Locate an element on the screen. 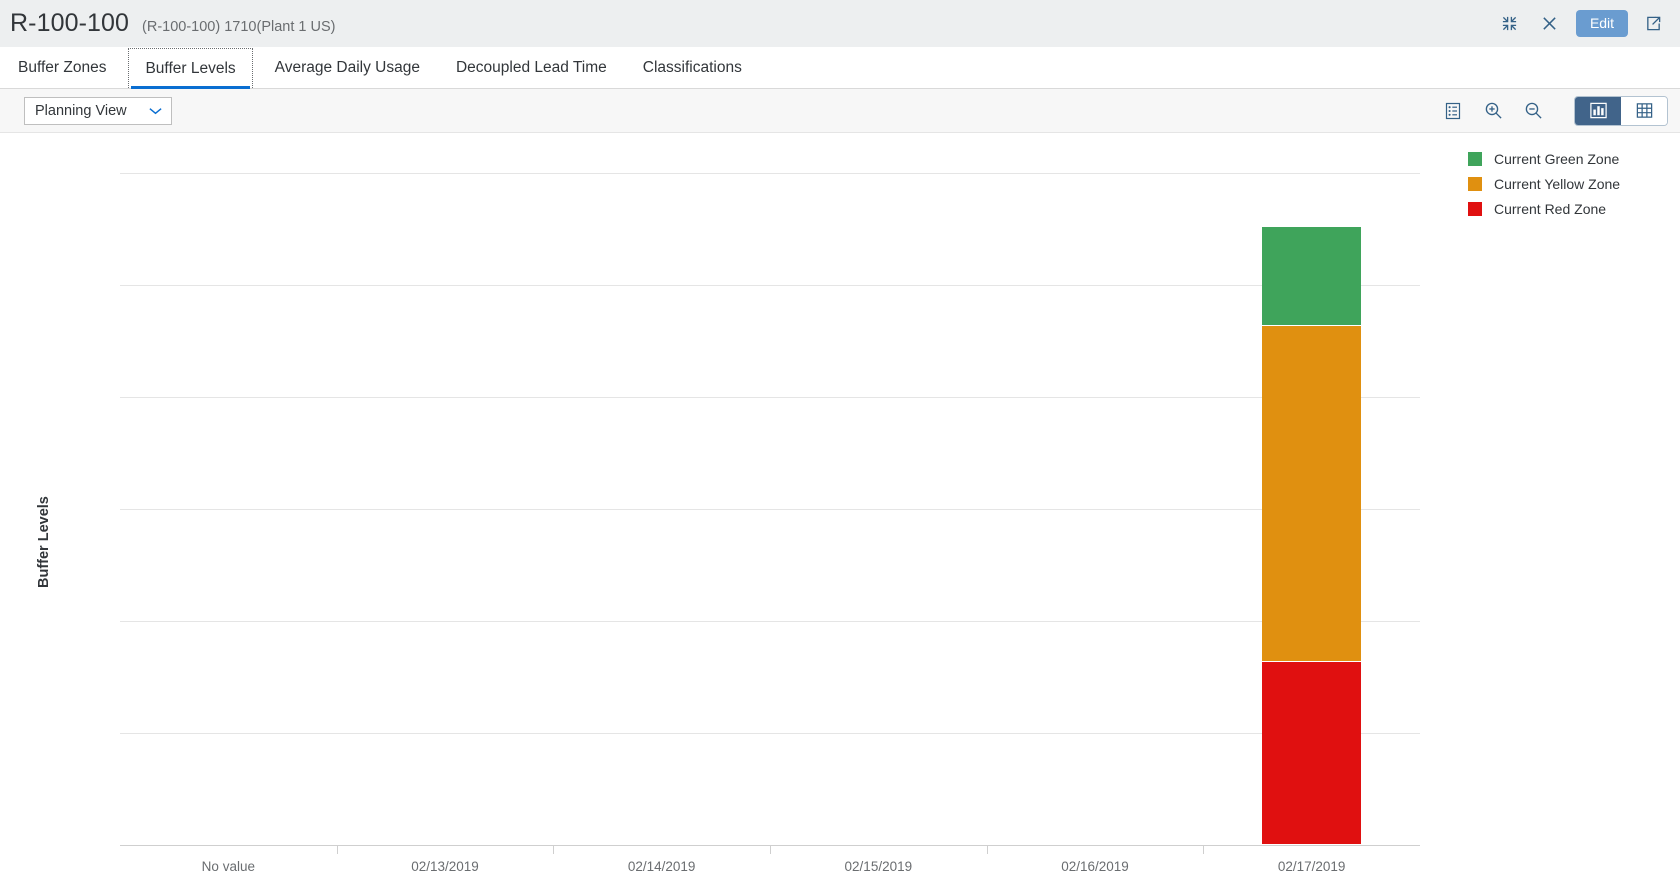  tab-buffer-zones: Buffer Zones is located at coordinates (62, 67).